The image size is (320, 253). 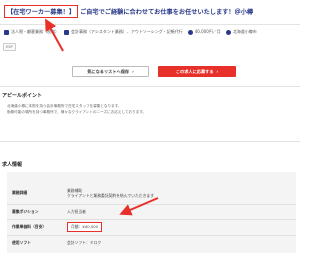 I want to click on row-value: 月額：¥40,000, so click(x=85, y=227).